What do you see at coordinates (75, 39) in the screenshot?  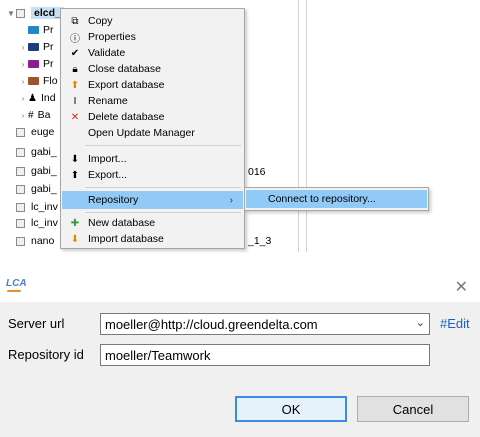 I see `info-icon: ⓘ` at bounding box center [75, 39].